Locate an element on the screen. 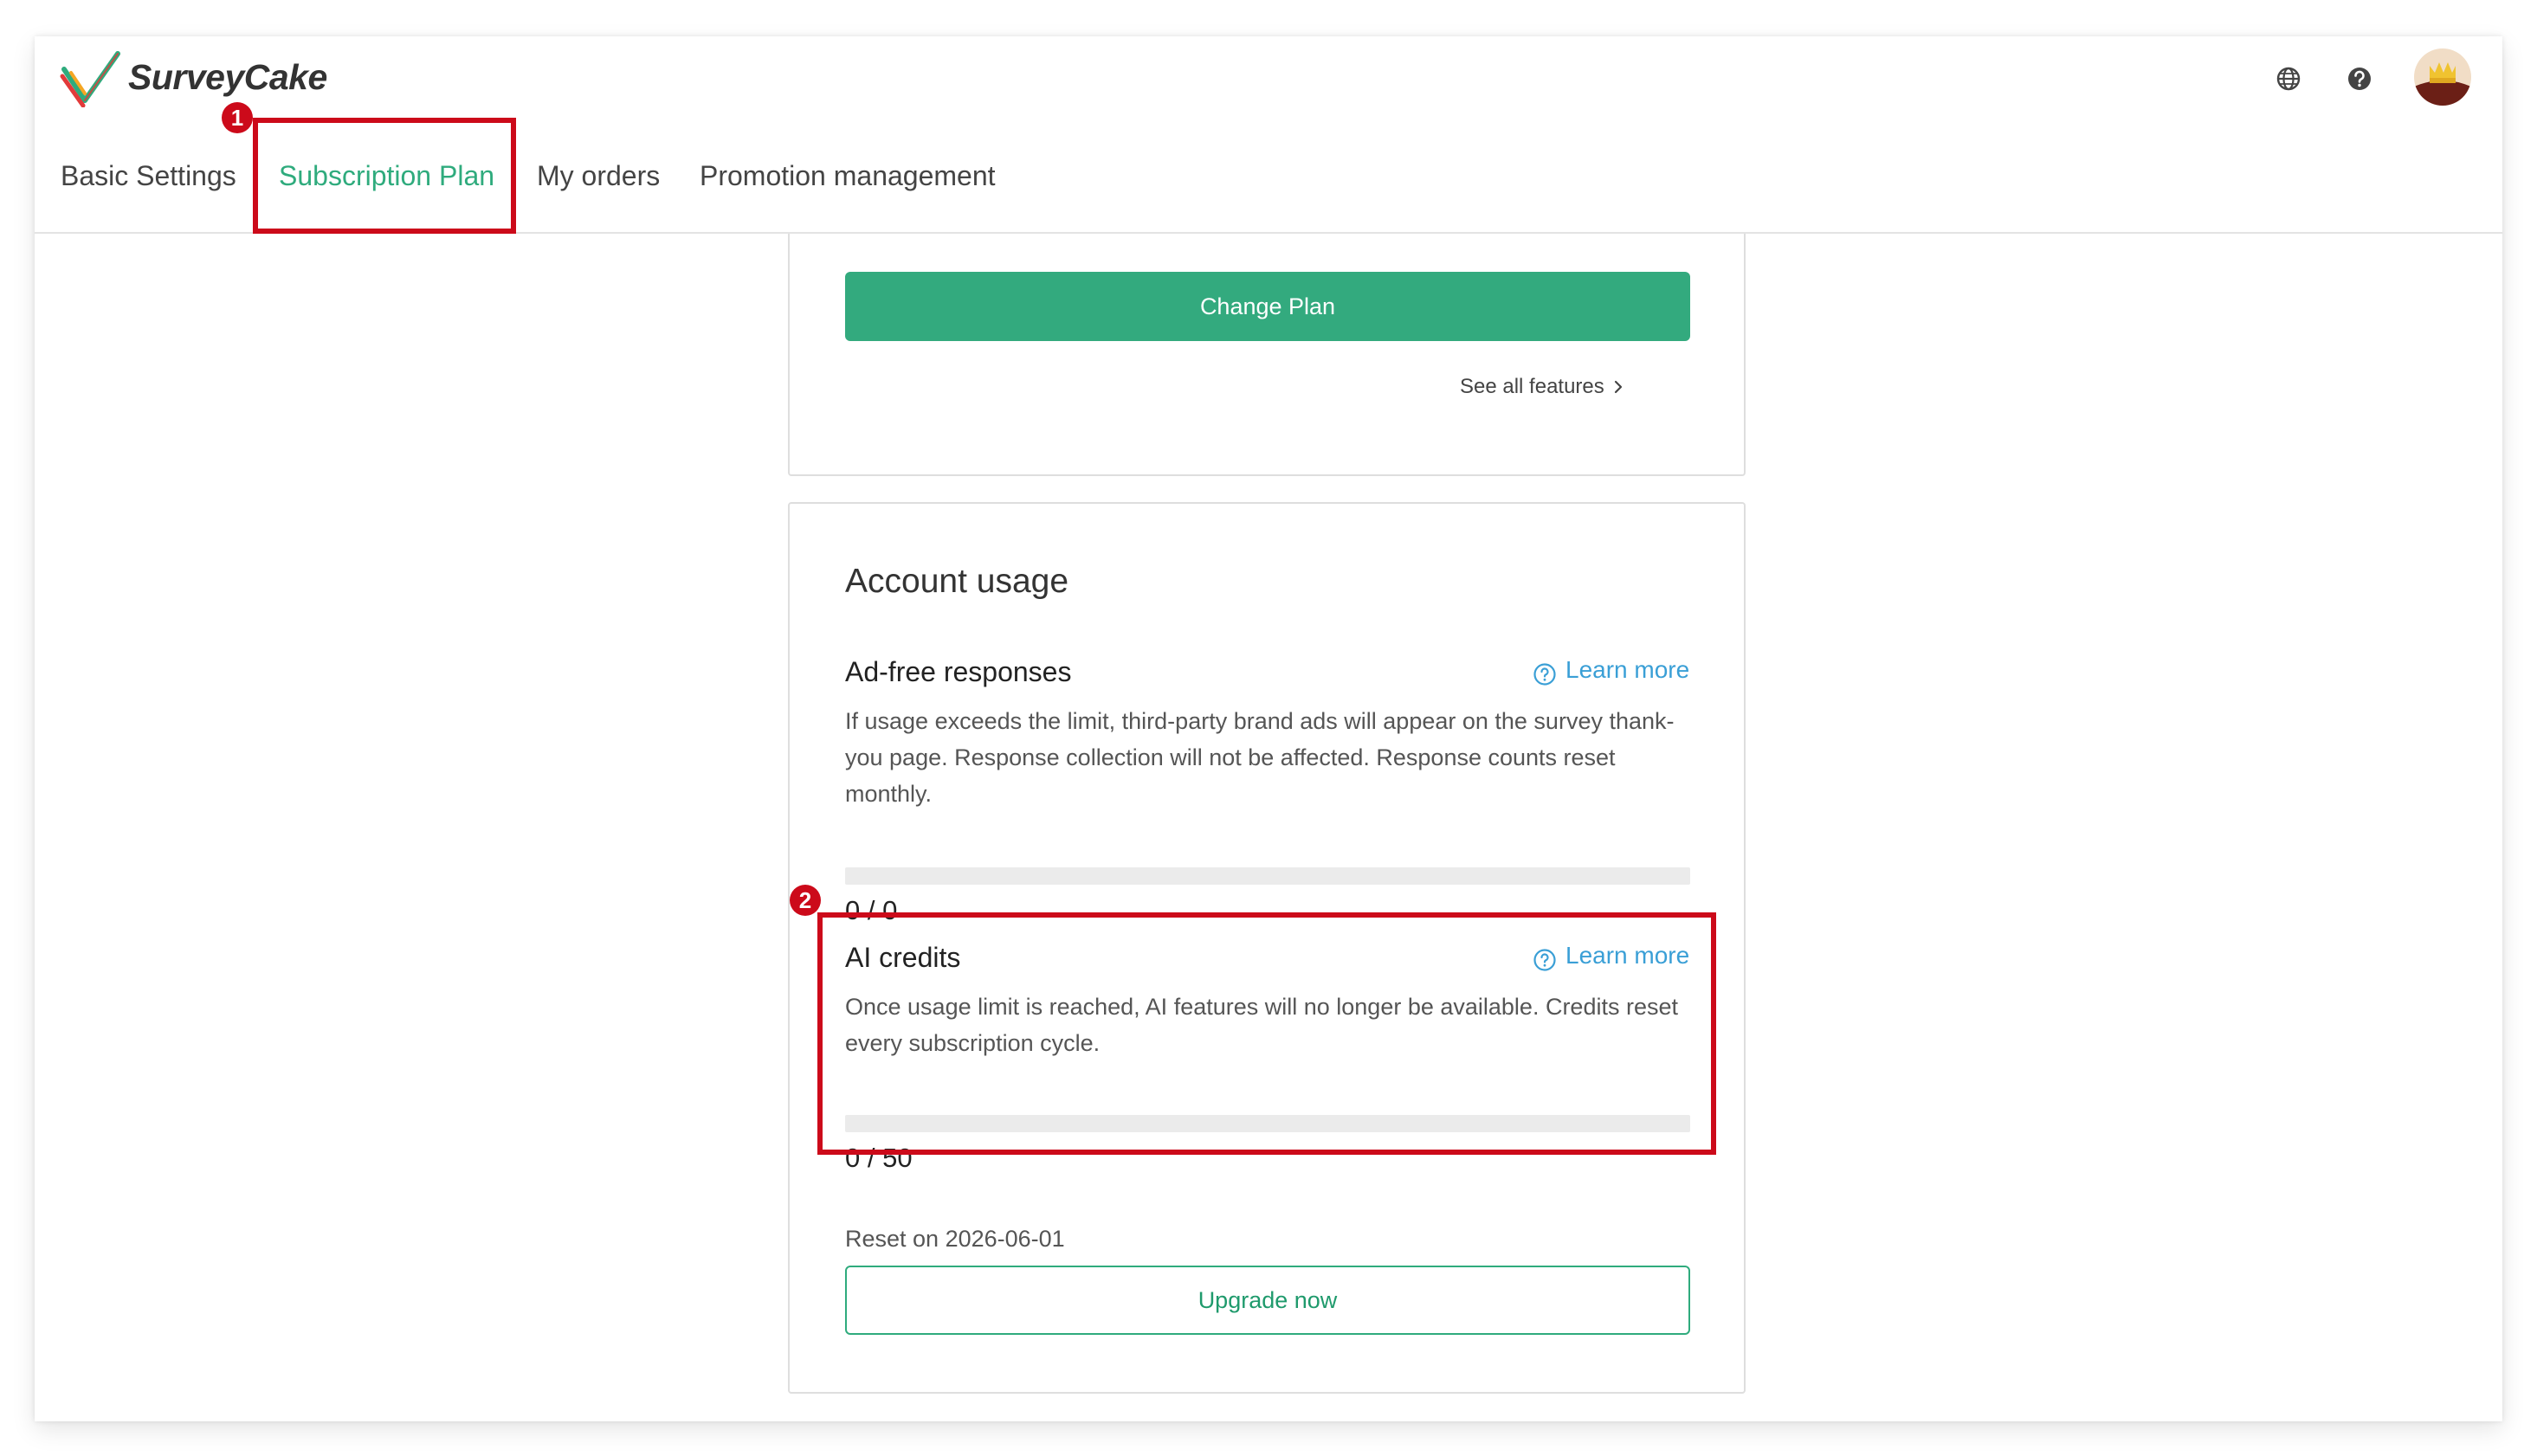 The image size is (2537, 1456). tab-basic-settings: Basic Settings is located at coordinates (148, 175).